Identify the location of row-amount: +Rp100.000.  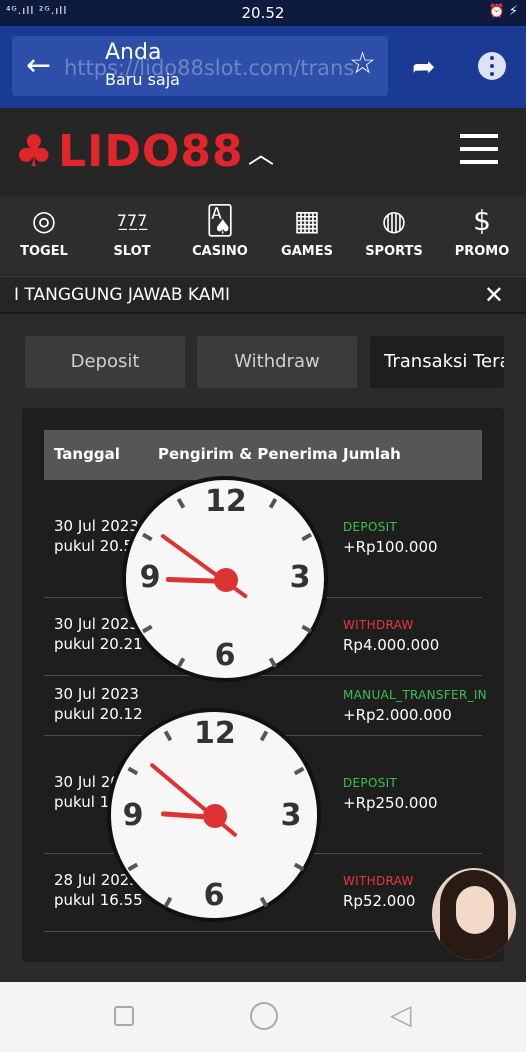
(390, 547).